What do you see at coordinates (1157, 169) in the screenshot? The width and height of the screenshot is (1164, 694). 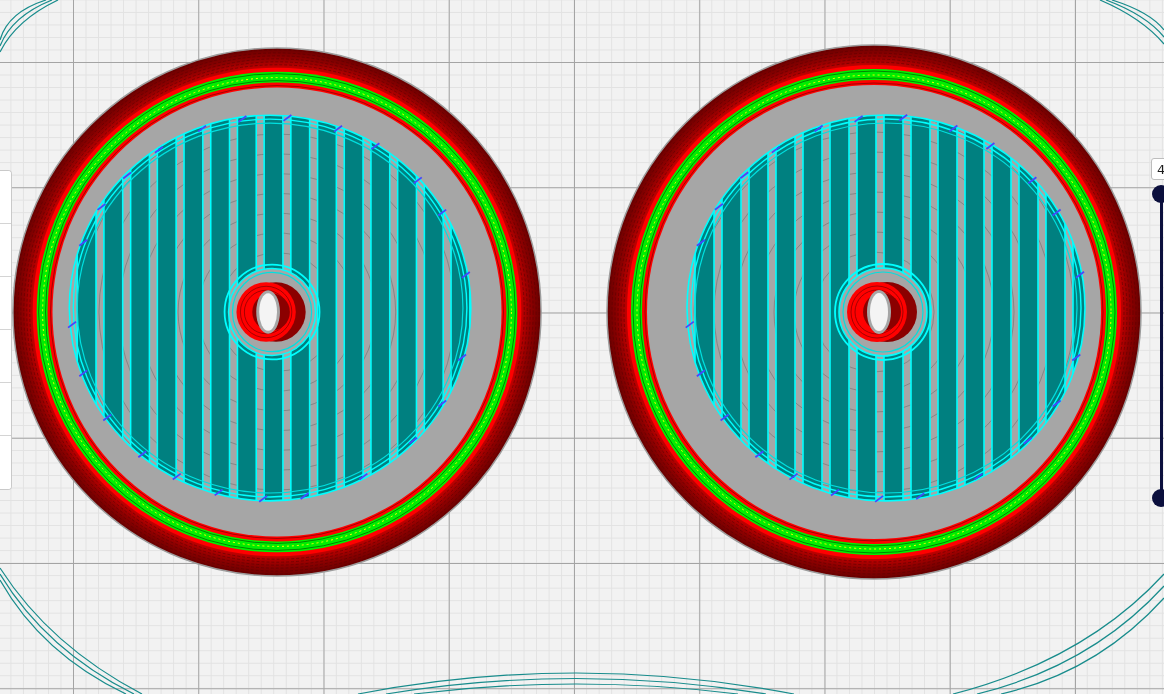 I see `layer-number-label: 4` at bounding box center [1157, 169].